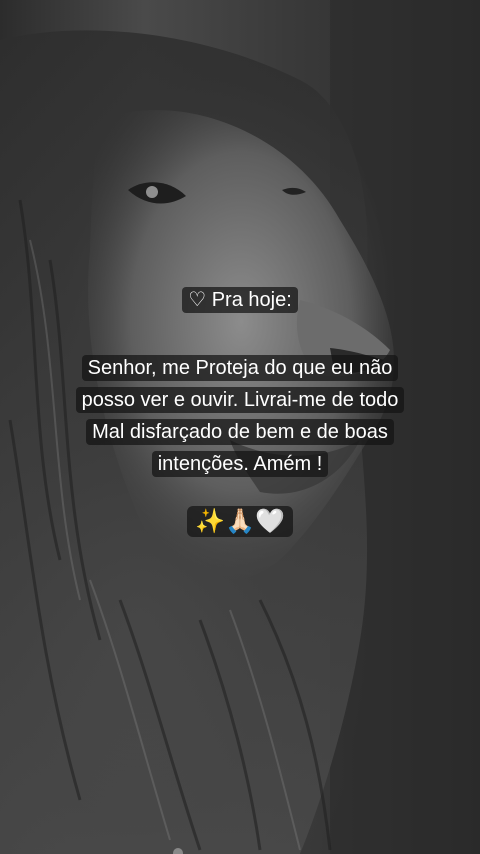 Image resolution: width=480 pixels, height=854 pixels. I want to click on body-line-3: Mal disfarçado de bem e de boas, so click(240, 432).